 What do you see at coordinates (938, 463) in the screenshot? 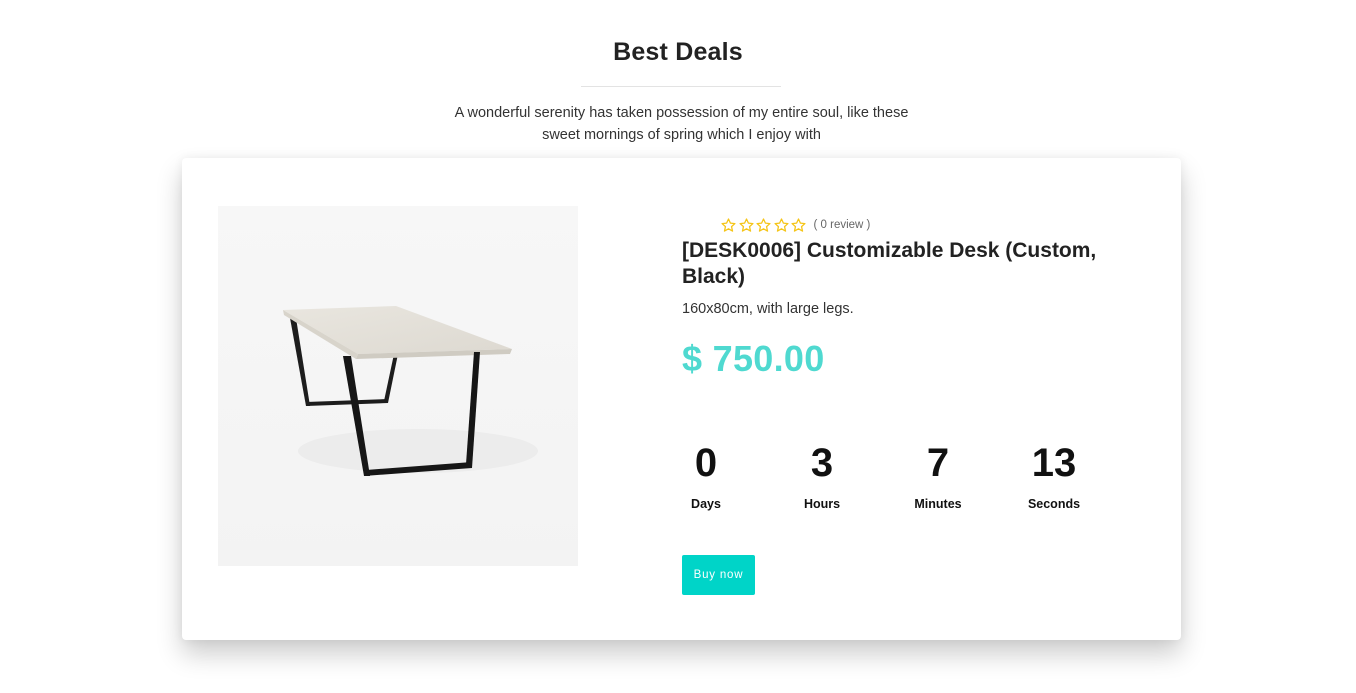
I see `countdown-minutes-value: 7` at bounding box center [938, 463].